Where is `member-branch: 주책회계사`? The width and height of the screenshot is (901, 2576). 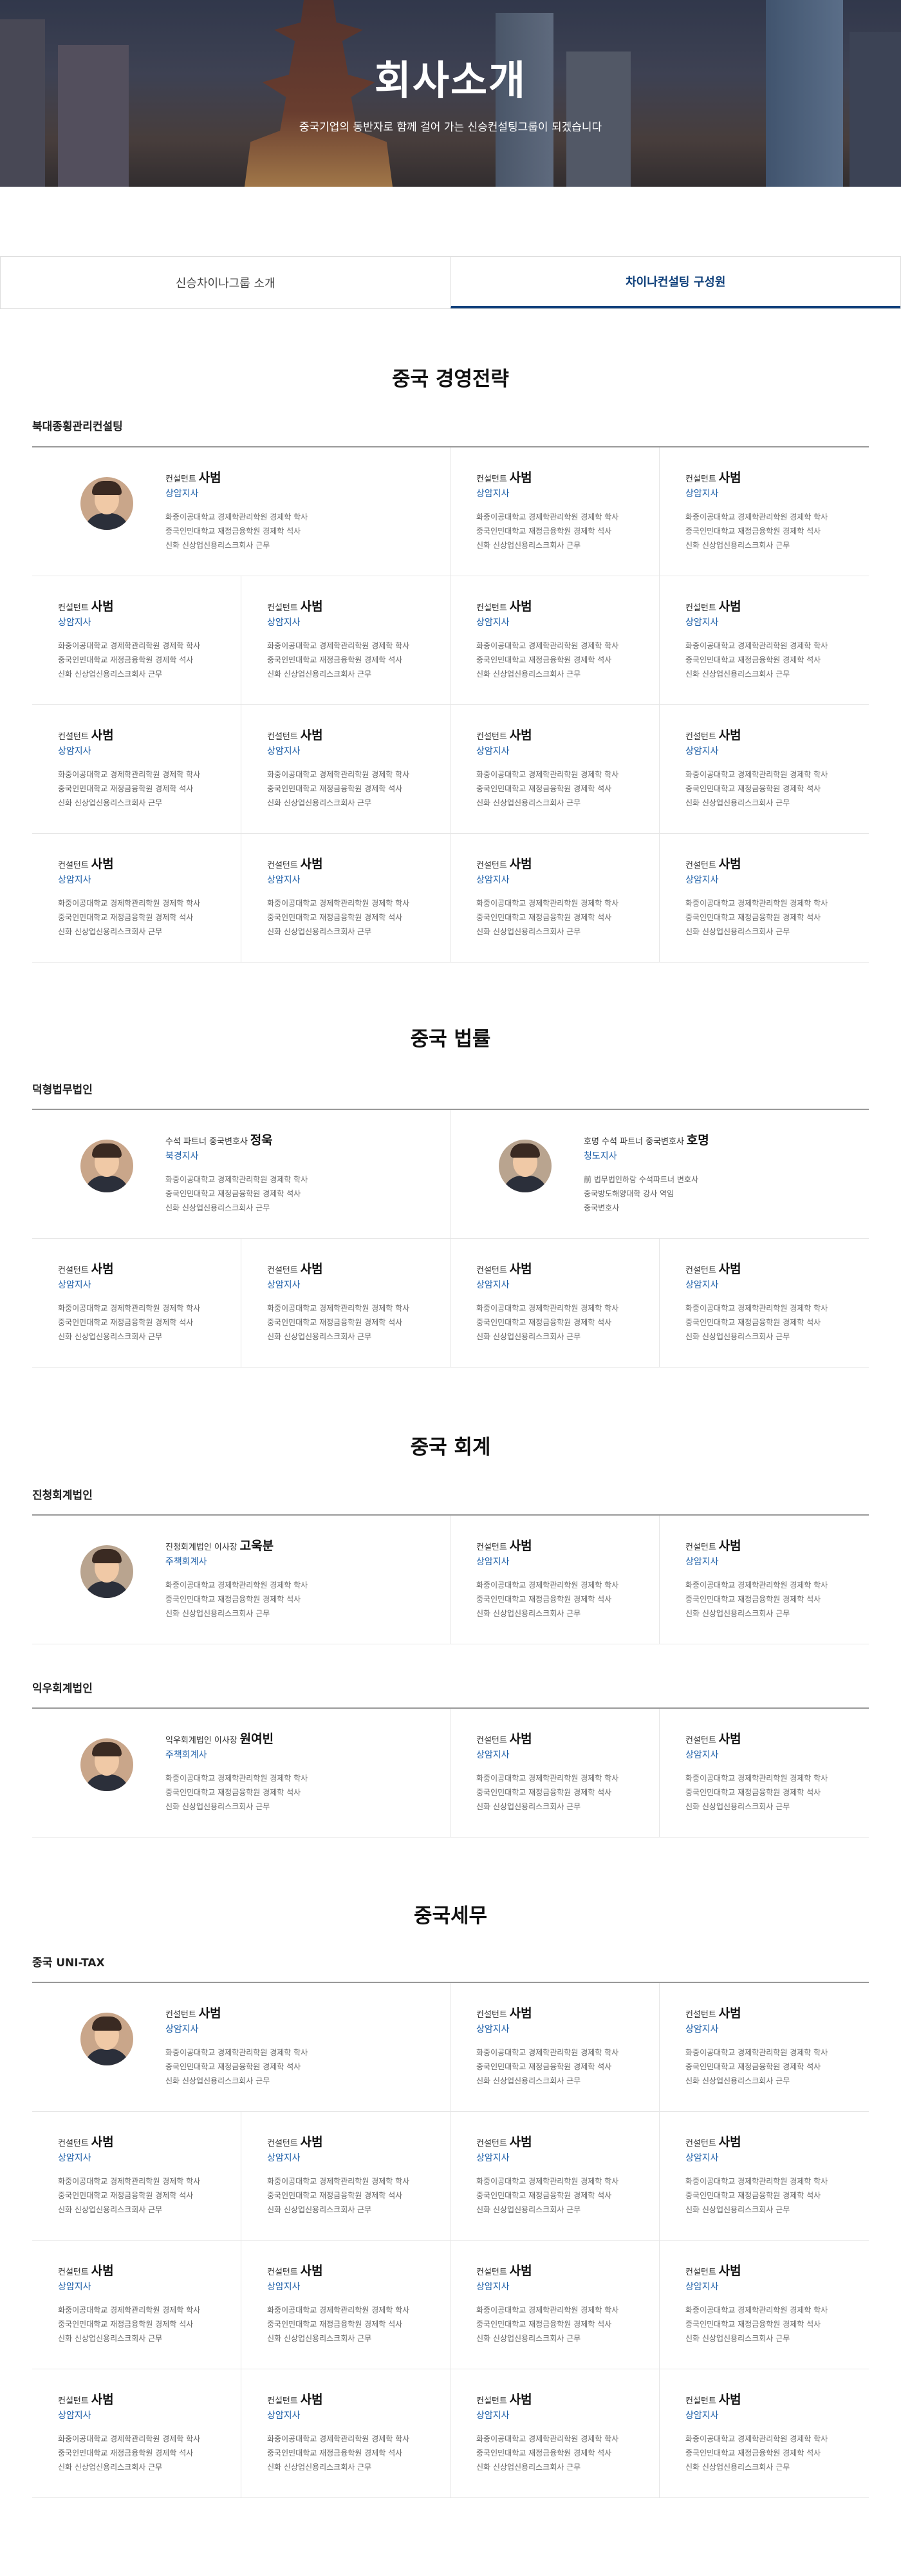 member-branch: 주책회계사 is located at coordinates (186, 1562).